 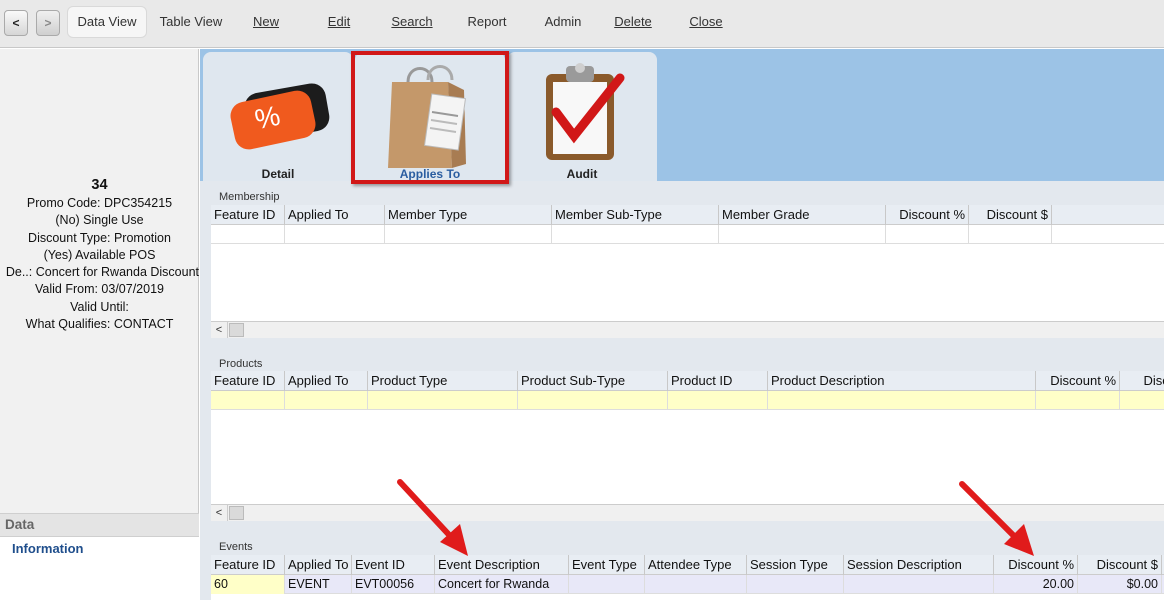 I want to click on tab-detail: % Detail, so click(x=278, y=116).